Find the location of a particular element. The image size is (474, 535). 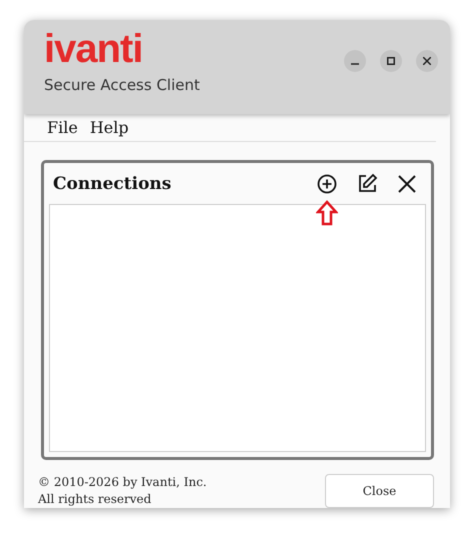

edit-icon is located at coordinates (367, 183).